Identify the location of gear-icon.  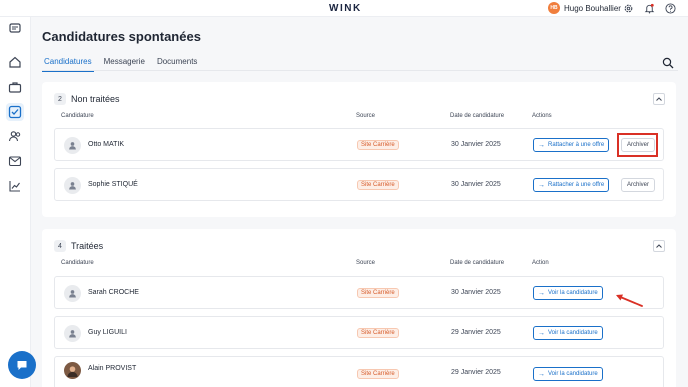
(628, 8).